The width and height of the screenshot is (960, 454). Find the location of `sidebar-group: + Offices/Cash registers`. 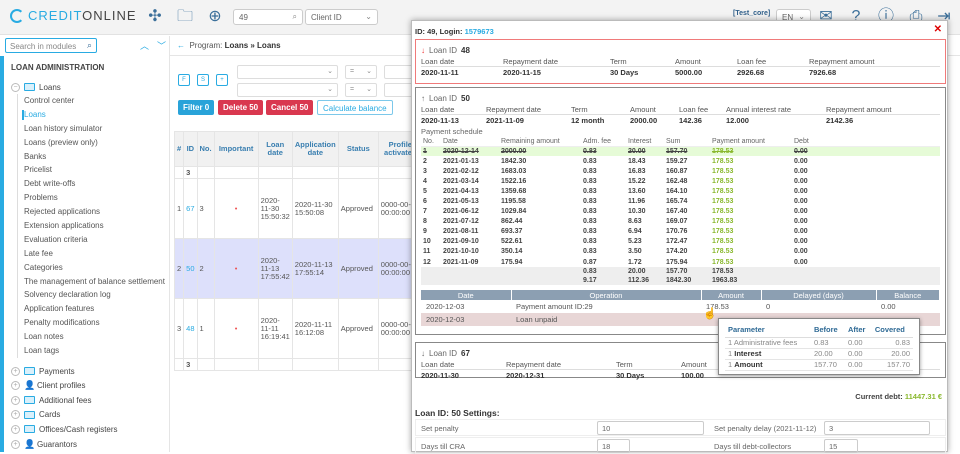

sidebar-group: + Offices/Cash registers is located at coordinates (64, 429).